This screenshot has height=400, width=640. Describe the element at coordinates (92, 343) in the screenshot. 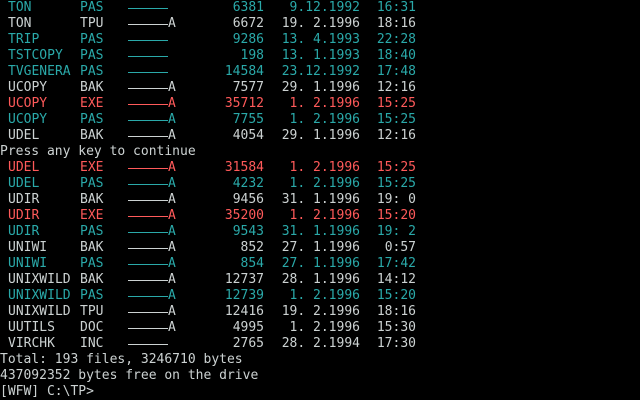

I see `file-extension: INC` at that location.